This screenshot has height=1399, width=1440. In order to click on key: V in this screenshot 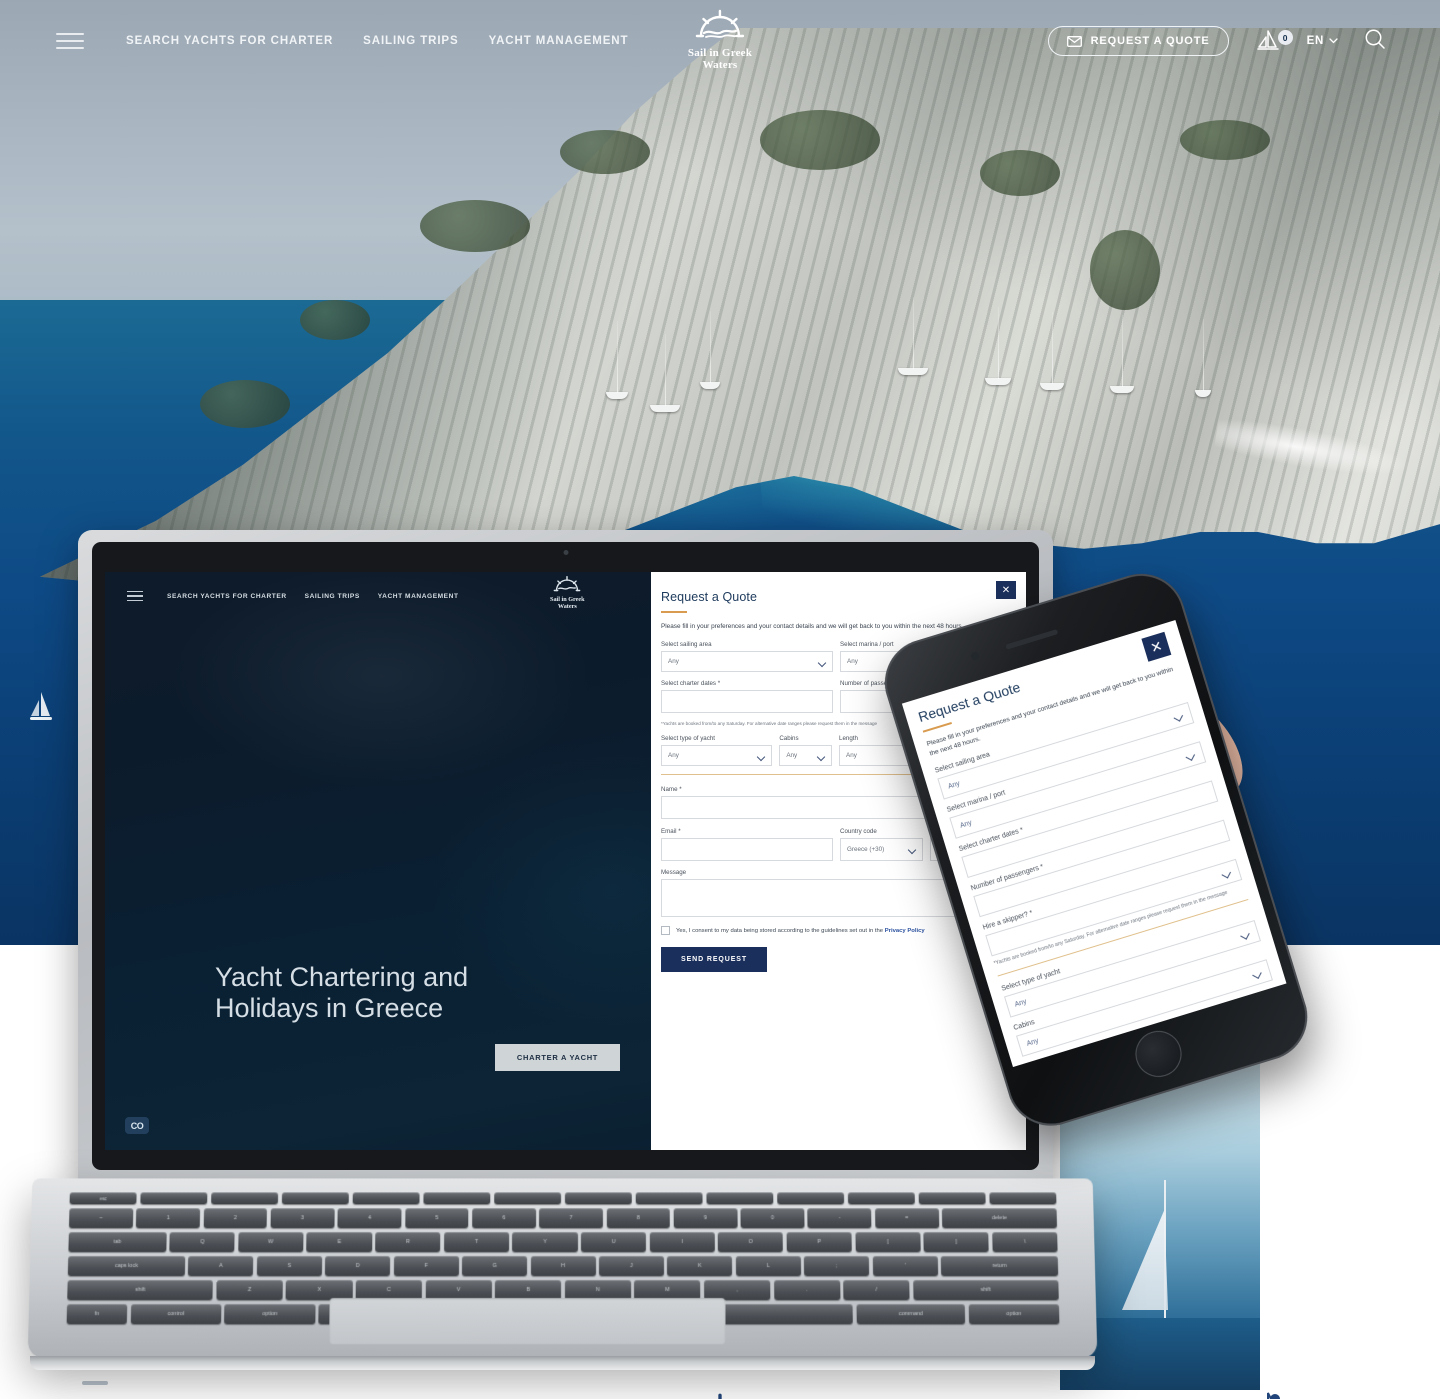, I will do `click(458, 1290)`.